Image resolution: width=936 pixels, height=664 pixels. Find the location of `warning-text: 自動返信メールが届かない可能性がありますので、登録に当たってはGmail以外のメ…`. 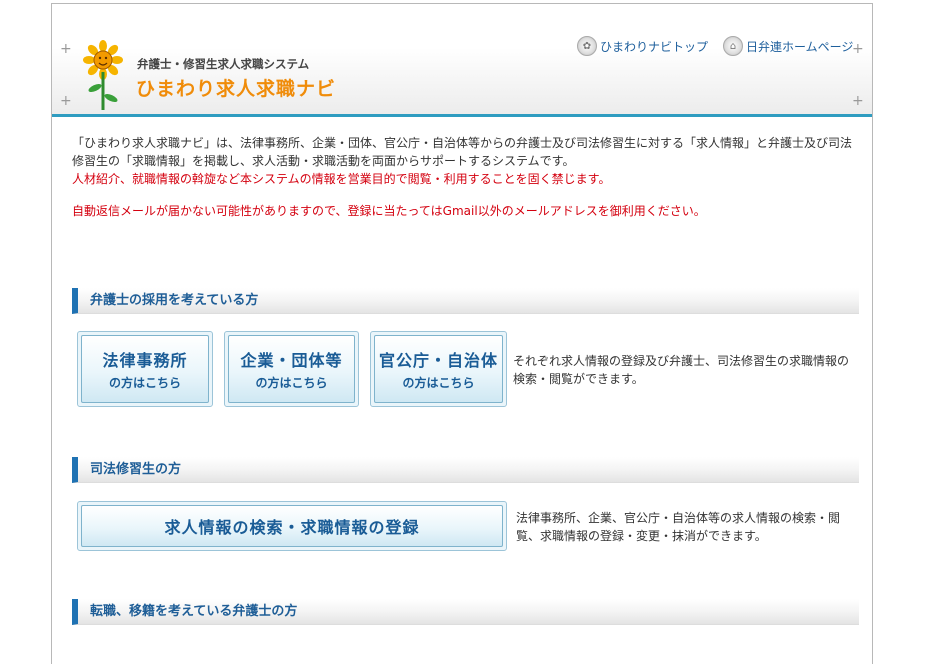

warning-text: 自動返信メールが届かない可能性がありますので、登録に当たってはGmail以外のメ… is located at coordinates (389, 211).